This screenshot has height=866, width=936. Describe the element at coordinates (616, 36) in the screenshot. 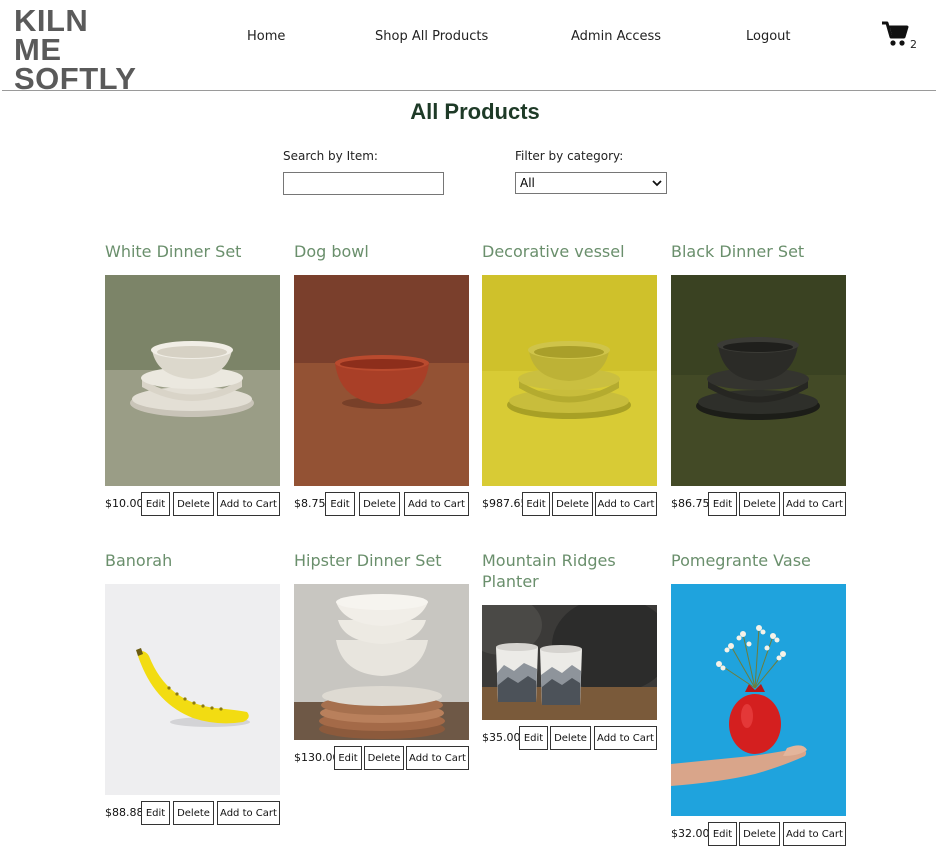

I see `nav-admin-access: Admin Access` at that location.